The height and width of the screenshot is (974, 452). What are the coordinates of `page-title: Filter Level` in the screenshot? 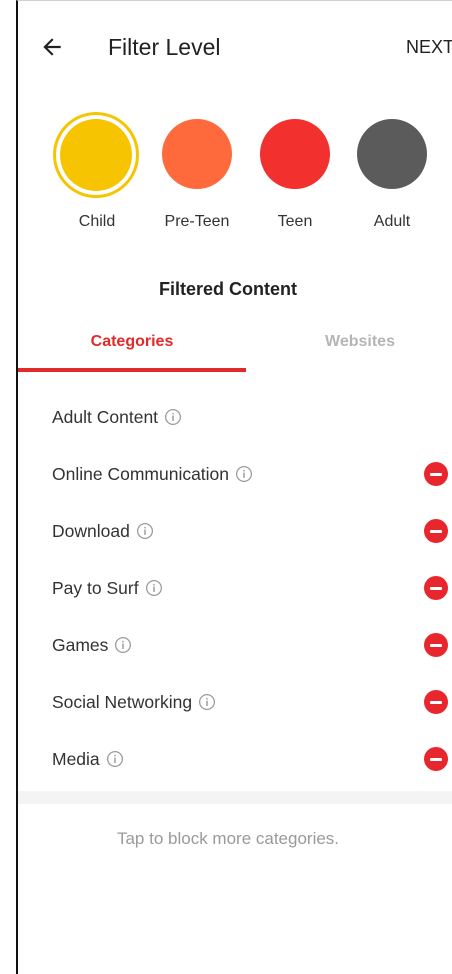 It's located at (164, 47).